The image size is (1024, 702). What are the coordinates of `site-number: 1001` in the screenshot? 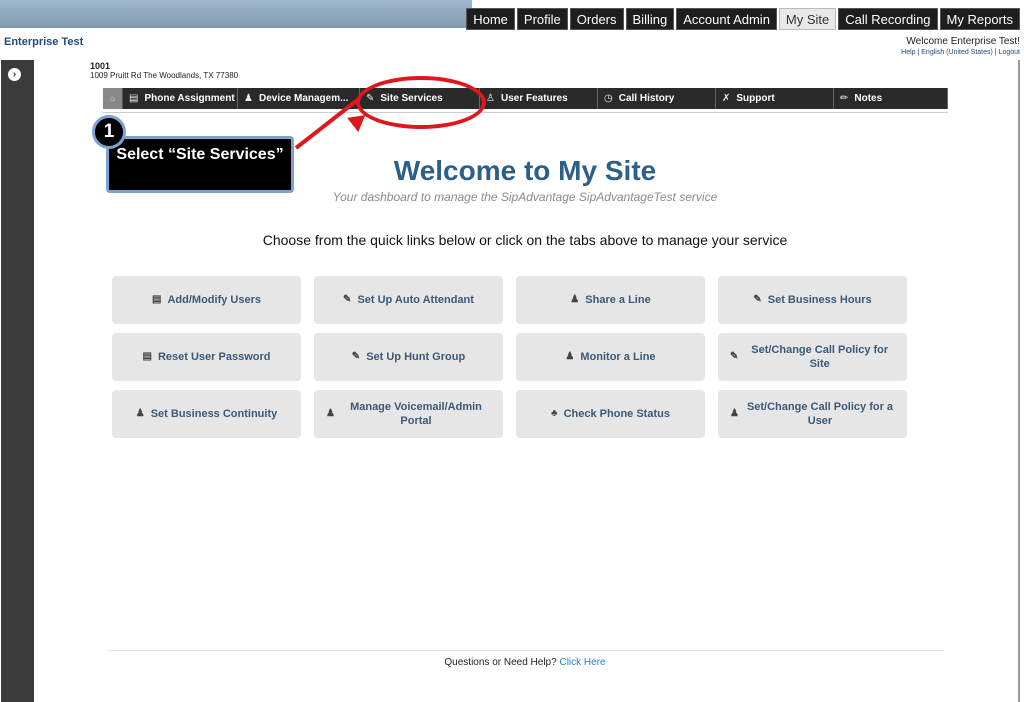 It's located at (100, 66).